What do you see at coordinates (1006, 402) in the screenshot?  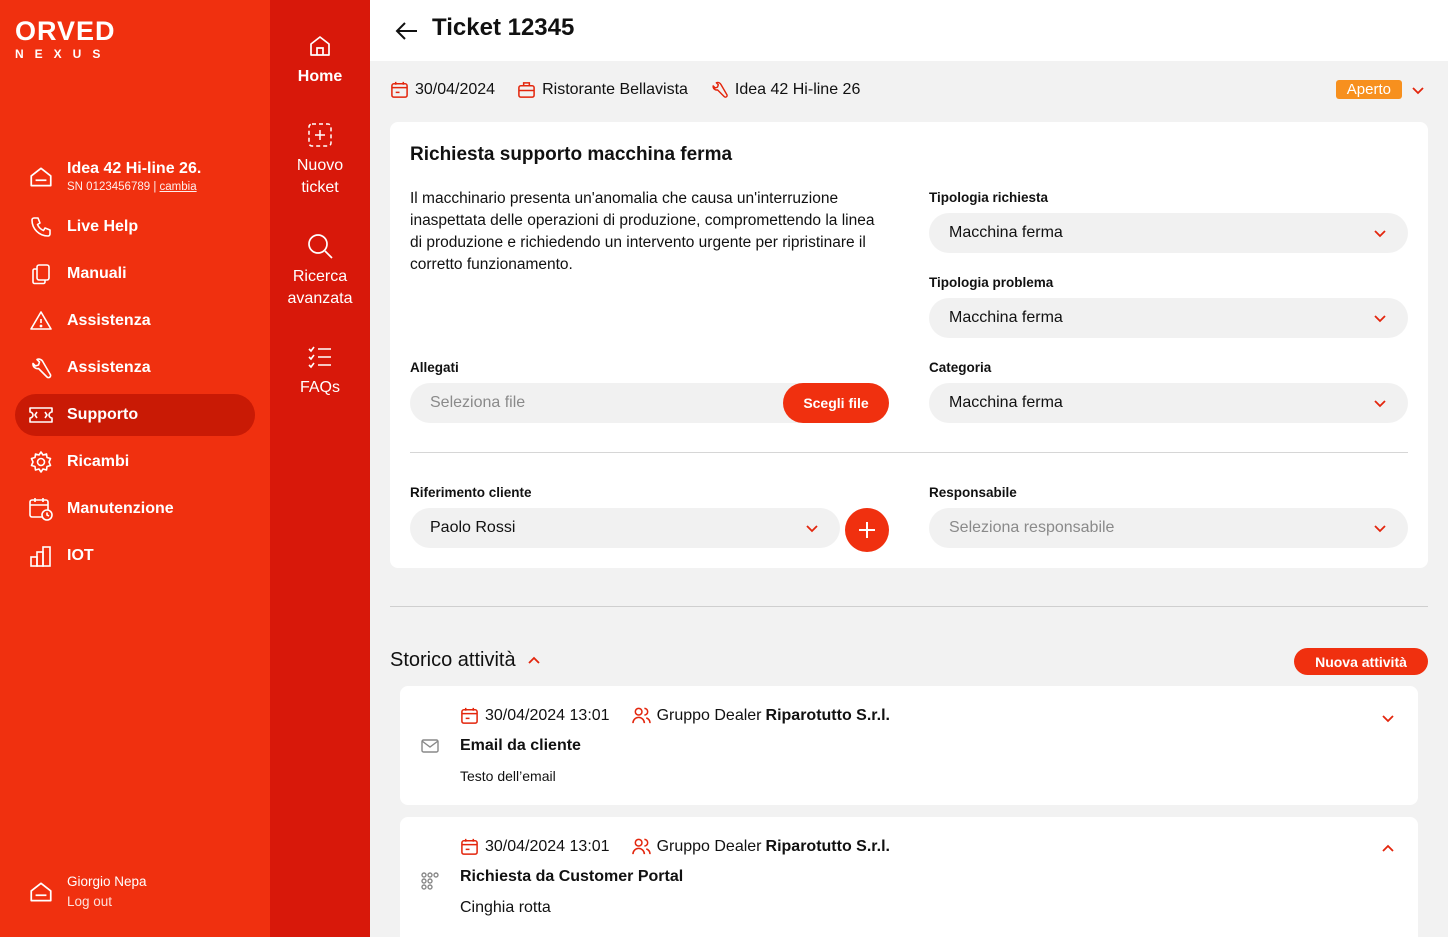 I see `categoria-value: Macchina ferma` at bounding box center [1006, 402].